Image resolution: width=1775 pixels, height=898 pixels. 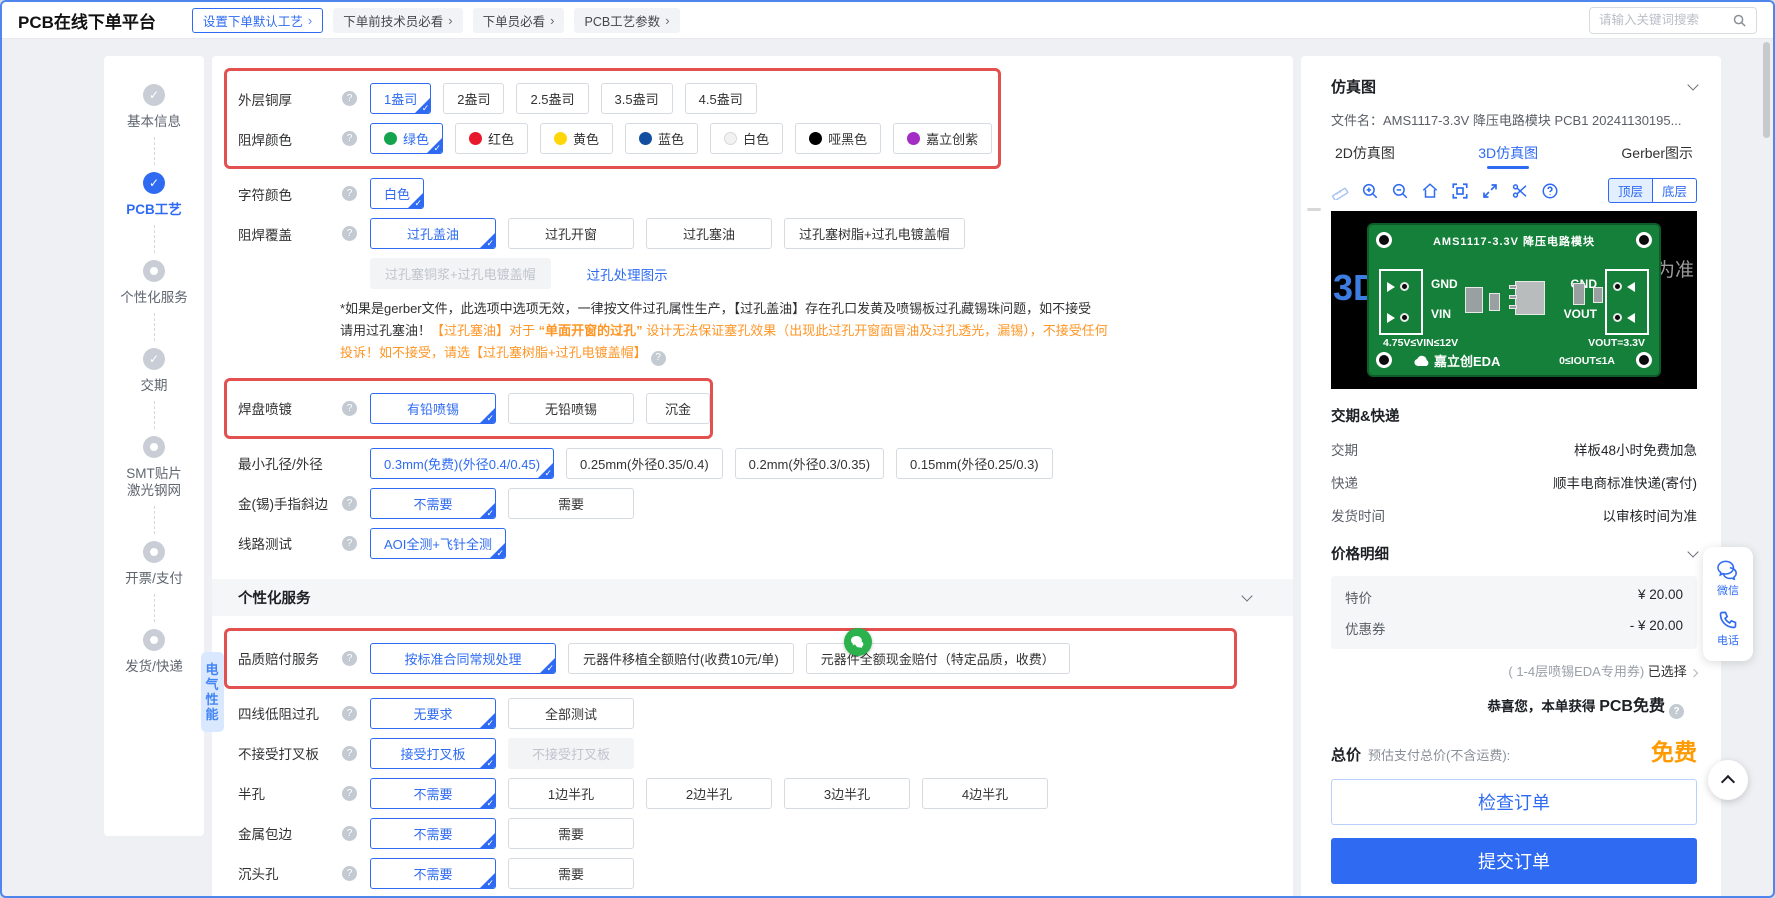 What do you see at coordinates (401, 98) in the screenshot?
I see `option-button: 1盎司` at bounding box center [401, 98].